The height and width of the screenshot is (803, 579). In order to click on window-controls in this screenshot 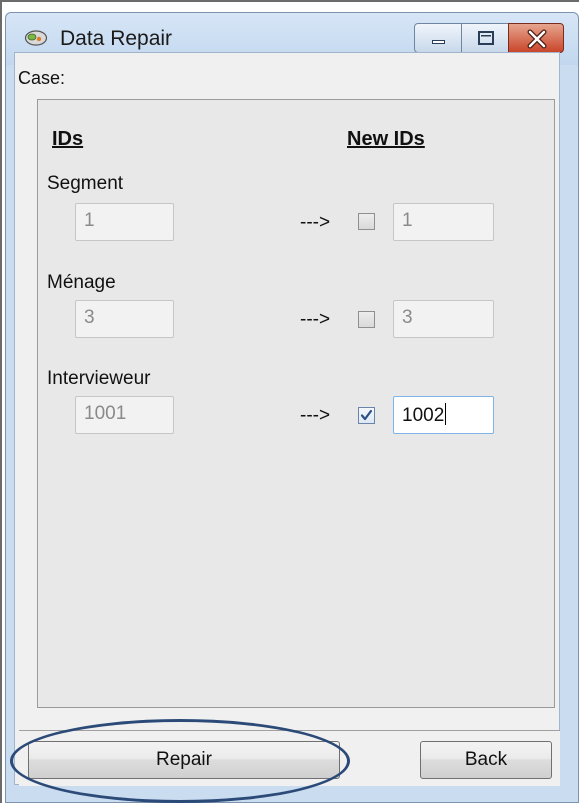, I will do `click(489, 38)`.